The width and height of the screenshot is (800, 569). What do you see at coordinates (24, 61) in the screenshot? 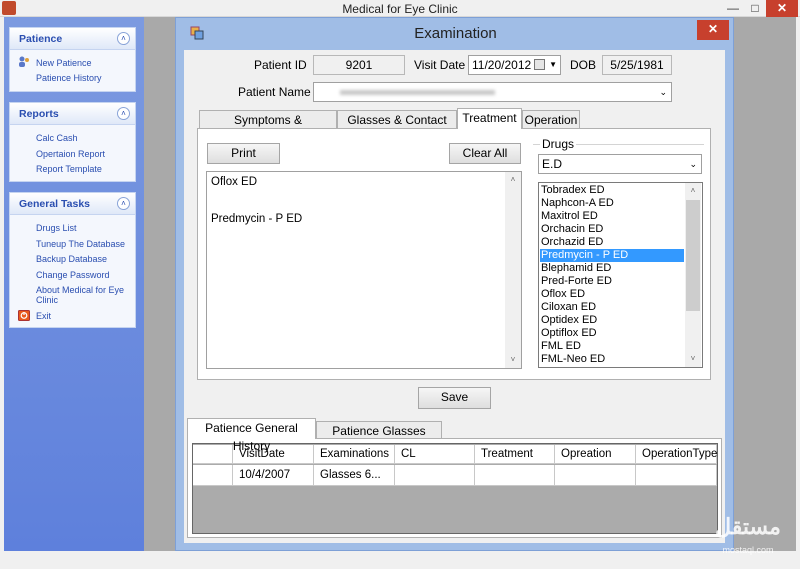
I see `new-patient-icon` at bounding box center [24, 61].